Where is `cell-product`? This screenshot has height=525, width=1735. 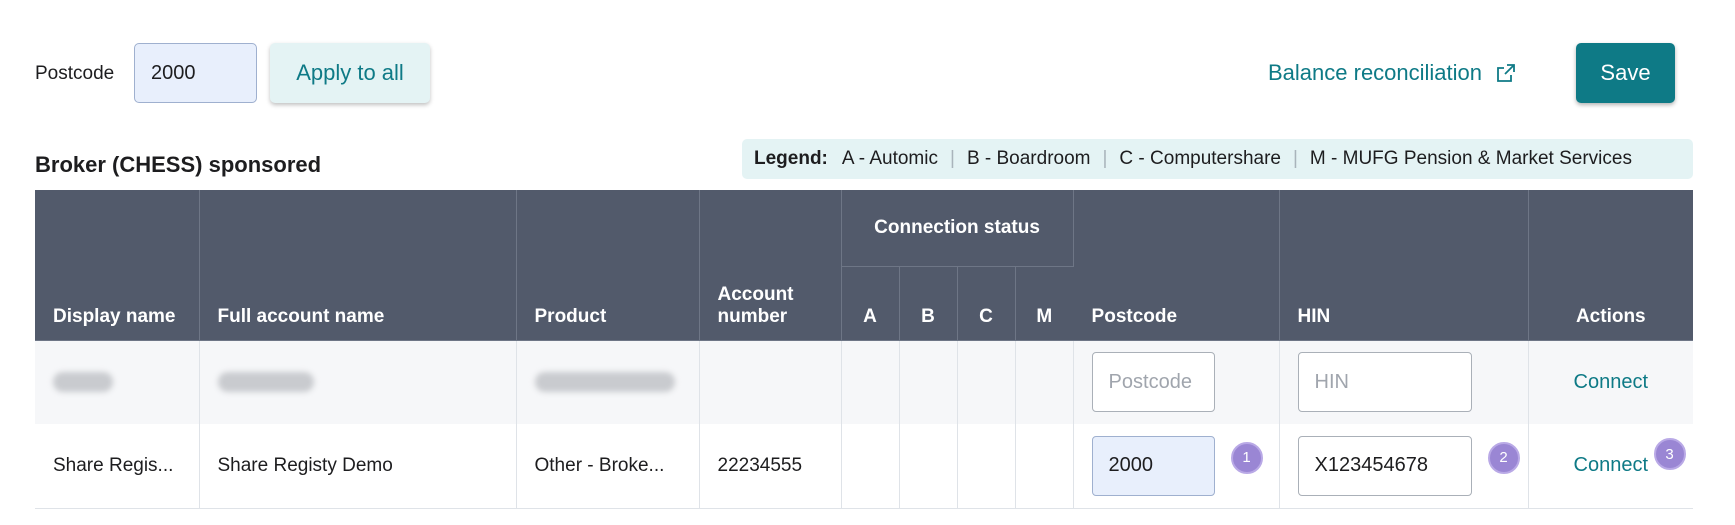
cell-product is located at coordinates (608, 382).